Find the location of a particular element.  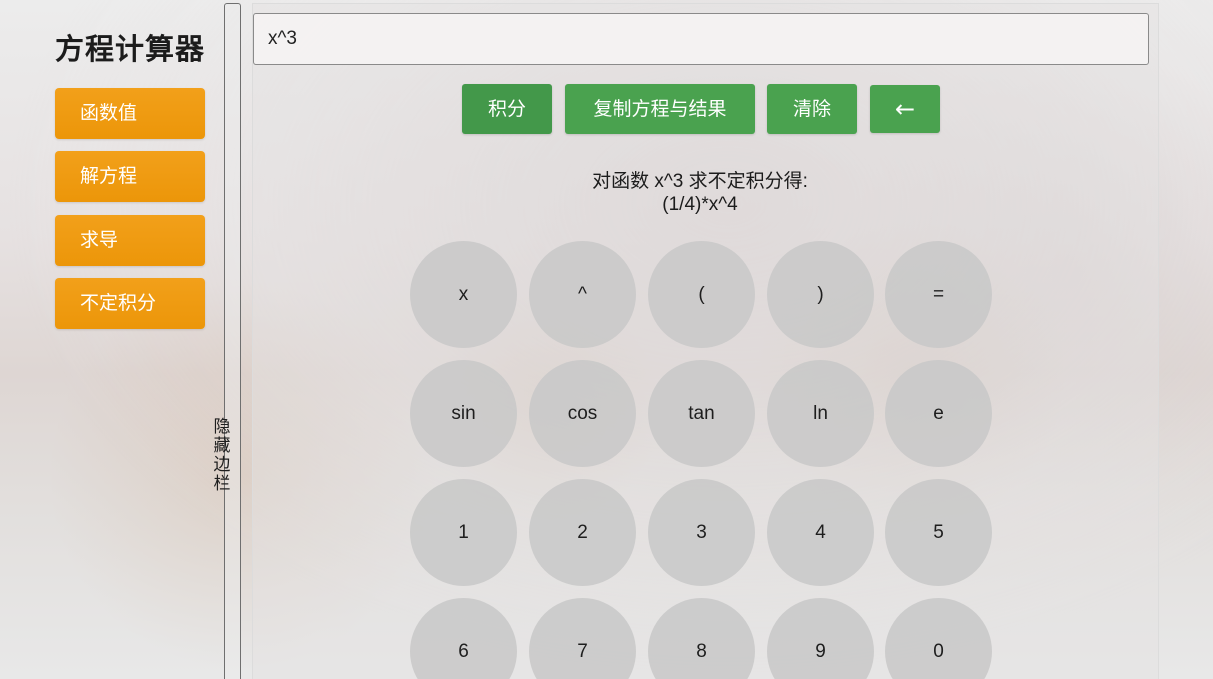

key-5: 5 is located at coordinates (938, 532).